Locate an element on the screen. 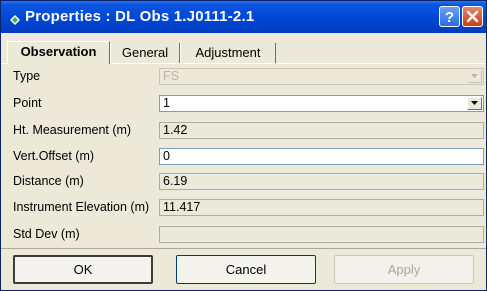 The width and height of the screenshot is (487, 291). distance-field: 6.19 is located at coordinates (321, 181).